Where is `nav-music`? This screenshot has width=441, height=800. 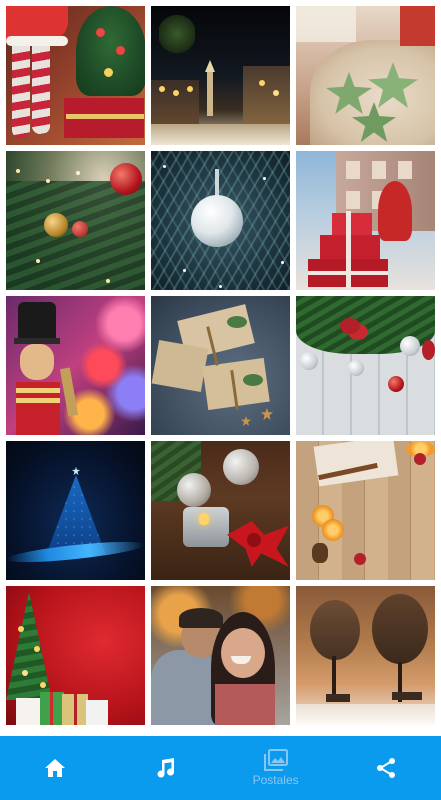
nav-music is located at coordinates (165, 768).